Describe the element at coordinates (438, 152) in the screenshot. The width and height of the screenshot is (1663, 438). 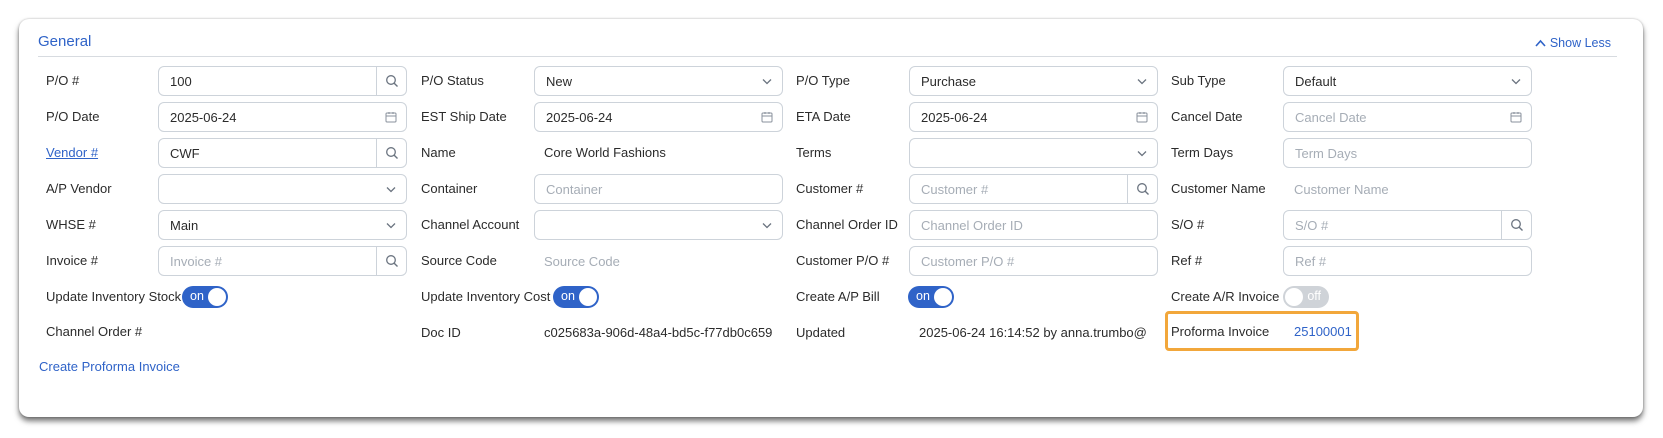
I see `name-label: Name` at that location.